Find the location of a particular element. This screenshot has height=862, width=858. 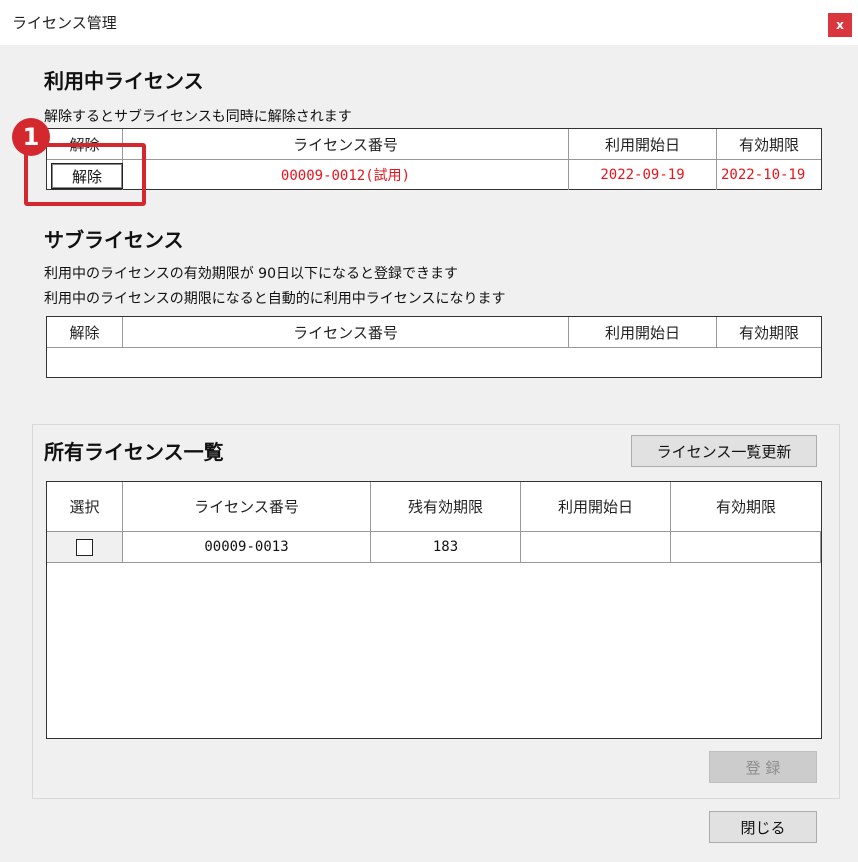

row-divider is located at coordinates (434, 562).